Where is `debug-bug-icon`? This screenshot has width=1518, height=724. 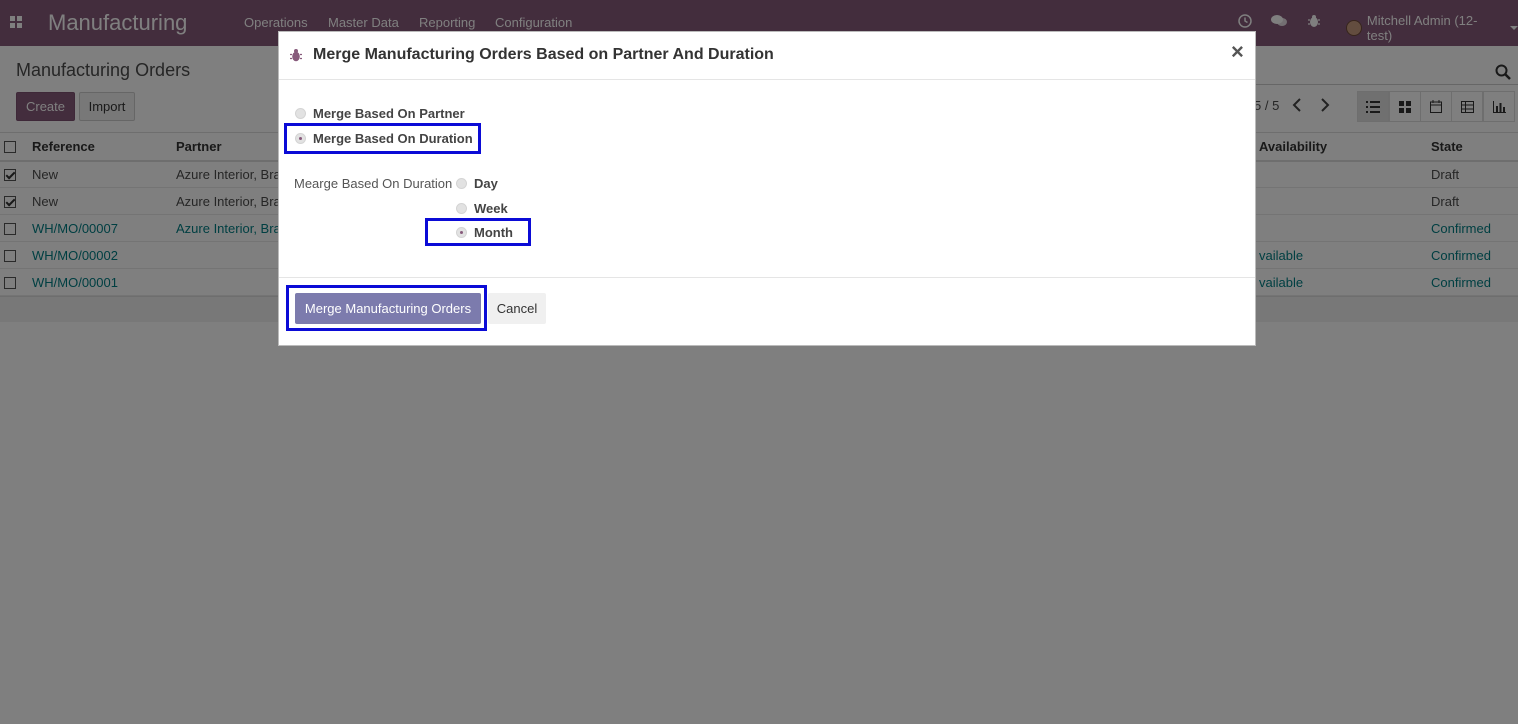
debug-bug-icon is located at coordinates (297, 55).